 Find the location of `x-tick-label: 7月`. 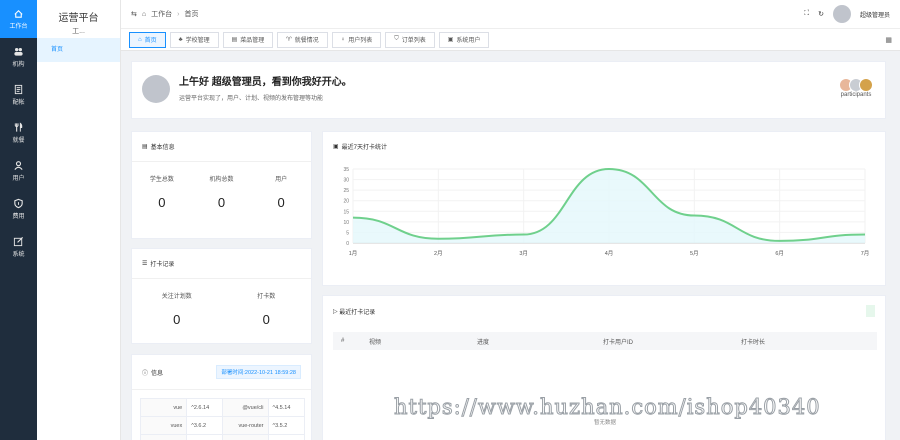

x-tick-label: 7月 is located at coordinates (865, 253).